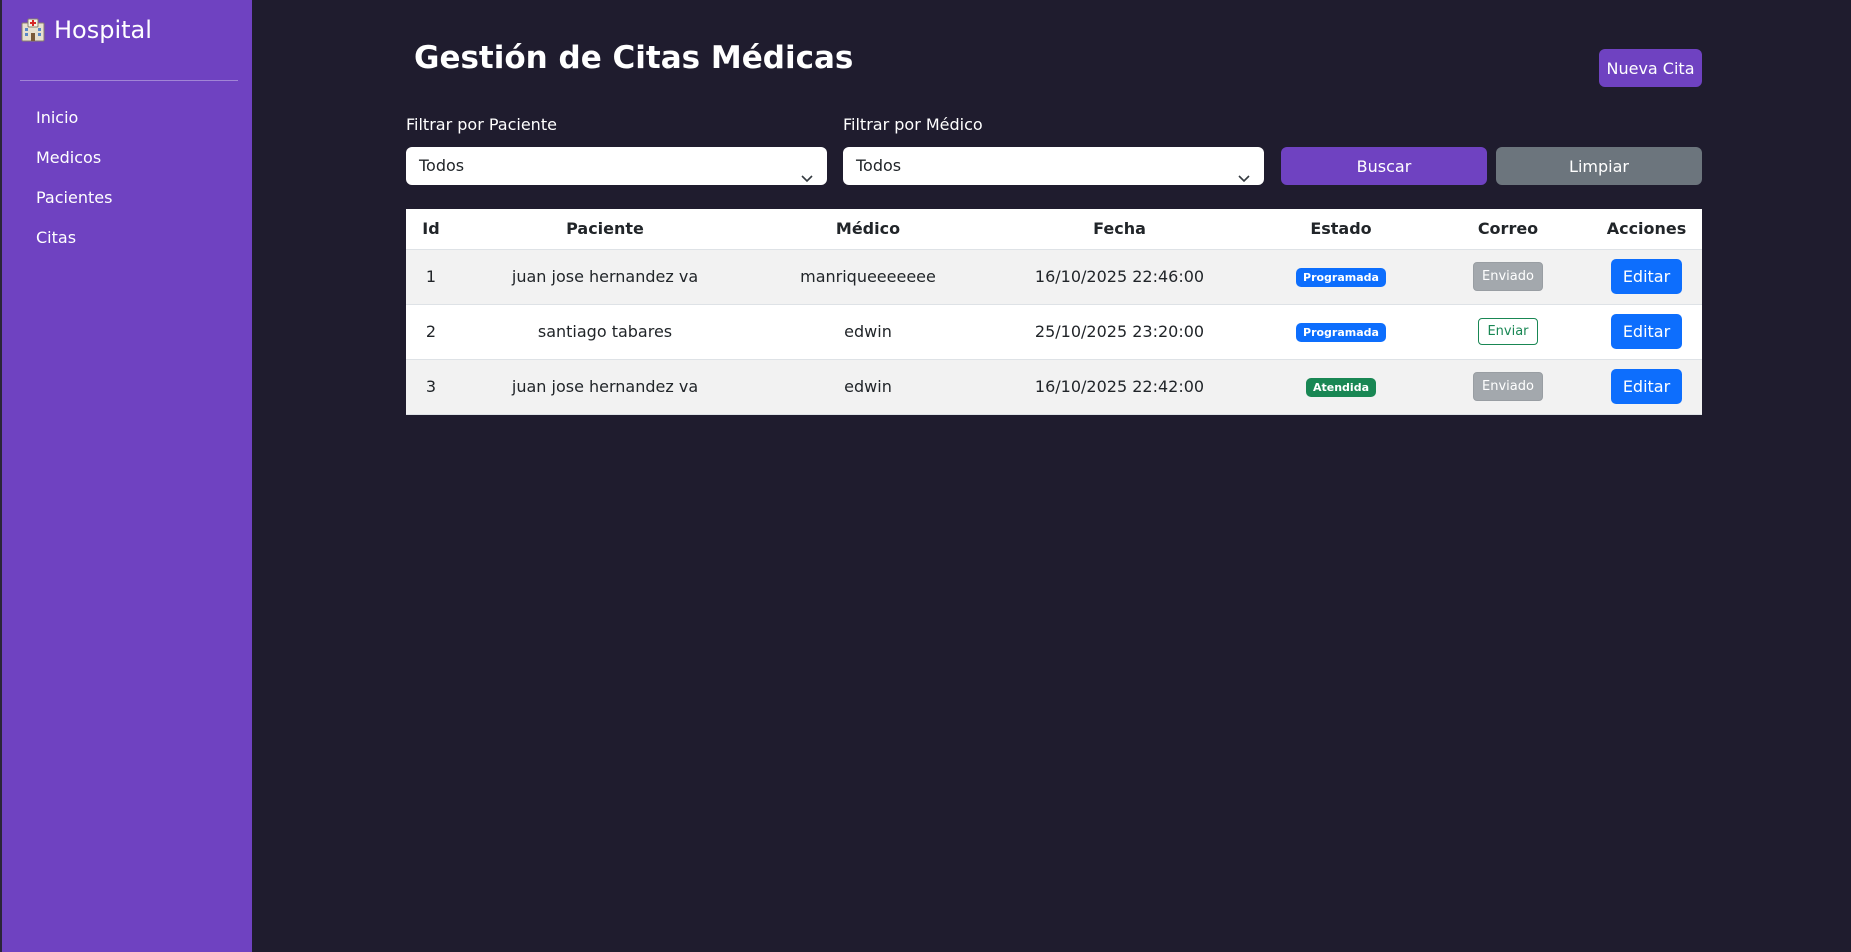  I want to click on cell-fecha: 16/10/2025 22:42:00, so click(1119, 387).